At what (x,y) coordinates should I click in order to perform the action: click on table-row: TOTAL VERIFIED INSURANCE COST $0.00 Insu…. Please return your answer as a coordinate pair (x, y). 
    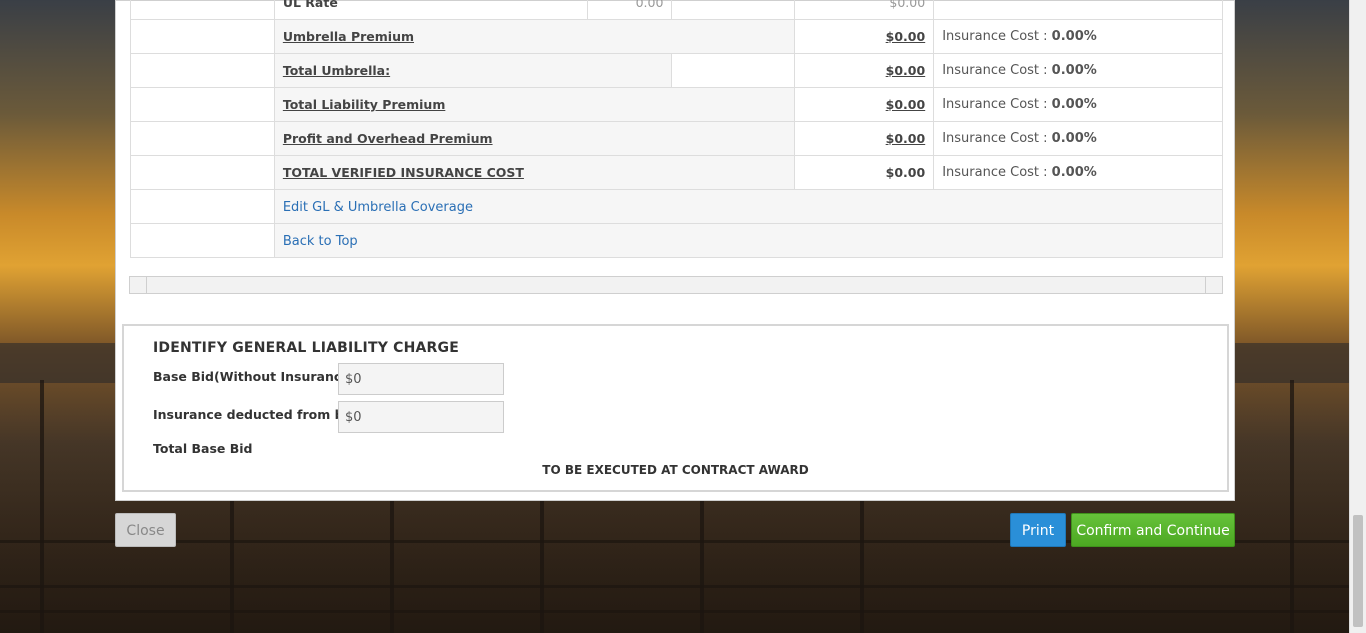
    Looking at the image, I should click on (676, 172).